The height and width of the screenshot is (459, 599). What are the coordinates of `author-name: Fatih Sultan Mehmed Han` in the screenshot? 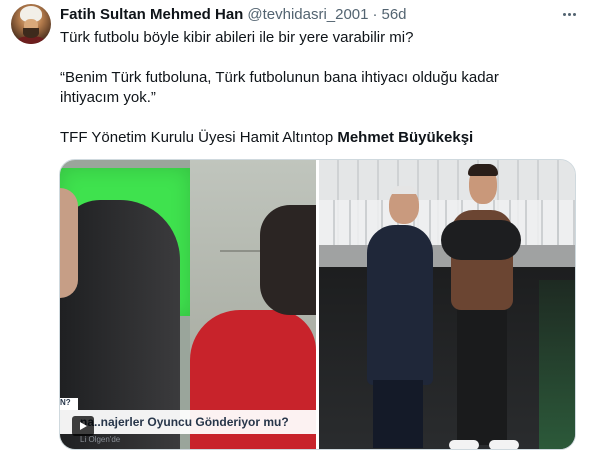 It's located at (151, 14).